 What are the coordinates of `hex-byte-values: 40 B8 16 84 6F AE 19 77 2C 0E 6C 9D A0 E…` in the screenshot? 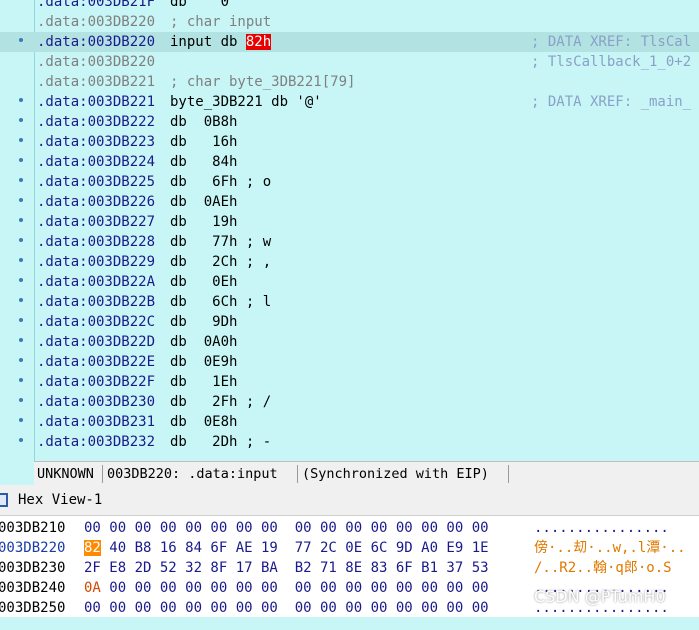 It's located at (294, 548).